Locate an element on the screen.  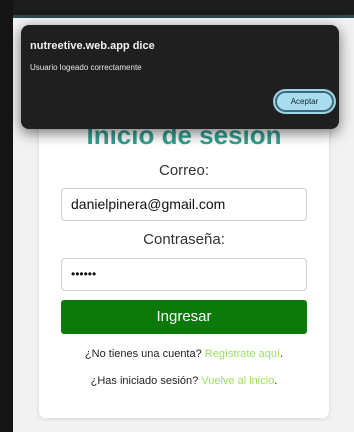
accept-button: Aceptar is located at coordinates (304, 101).